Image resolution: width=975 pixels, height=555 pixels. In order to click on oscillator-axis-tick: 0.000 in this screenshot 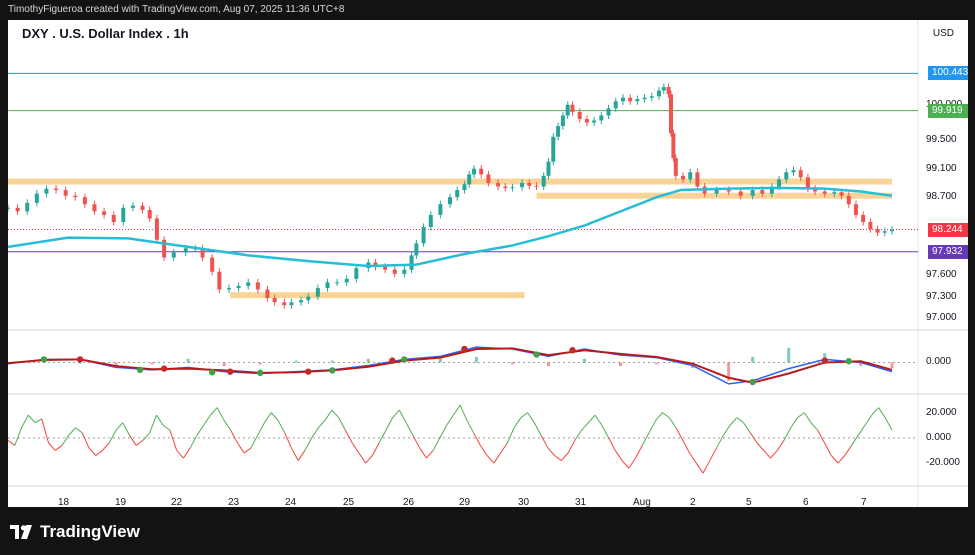, I will do `click(939, 437)`.